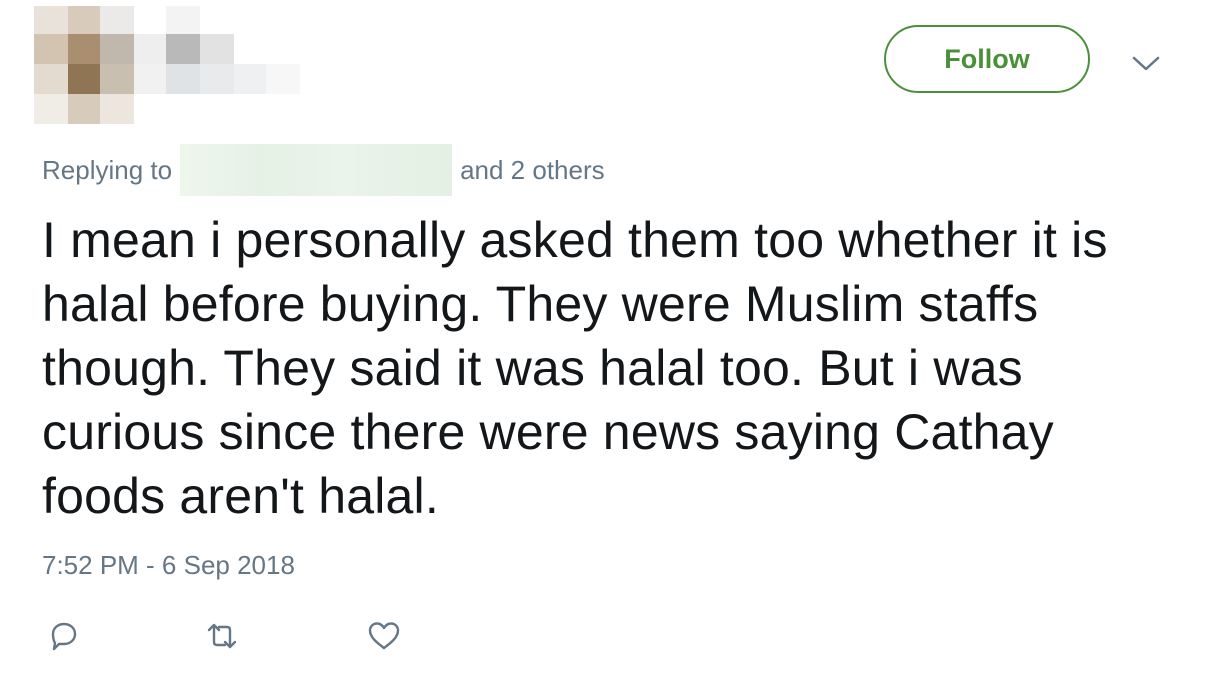 This screenshot has height=693, width=1208. Describe the element at coordinates (1146, 63) in the screenshot. I see `chevron-down-icon` at that location.